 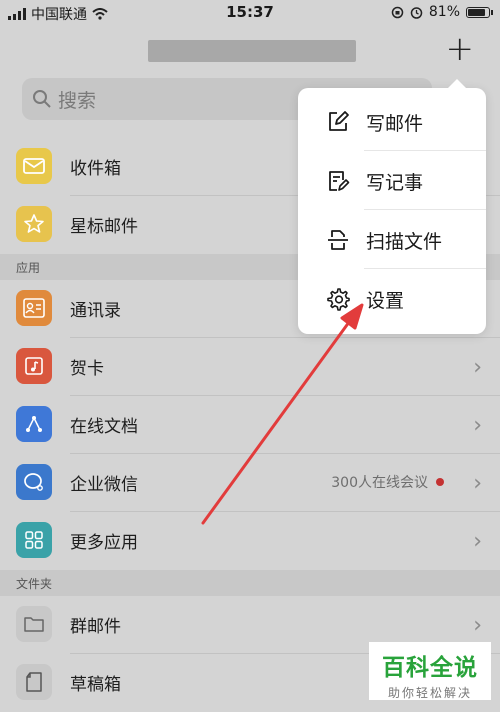 What do you see at coordinates (95, 311) in the screenshot?
I see `list-item-label: 通讯录` at bounding box center [95, 311].